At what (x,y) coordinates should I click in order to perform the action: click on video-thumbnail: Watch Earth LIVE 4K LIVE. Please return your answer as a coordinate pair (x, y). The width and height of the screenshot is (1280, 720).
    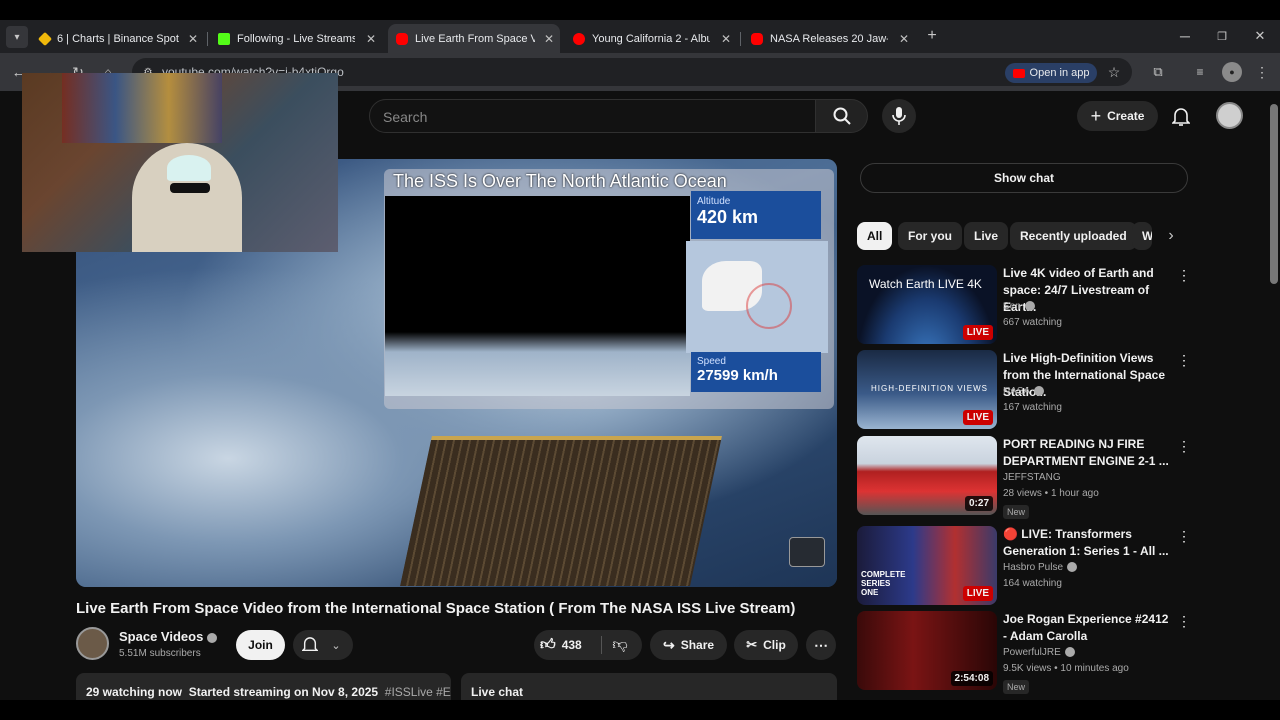
    Looking at the image, I should click on (927, 304).